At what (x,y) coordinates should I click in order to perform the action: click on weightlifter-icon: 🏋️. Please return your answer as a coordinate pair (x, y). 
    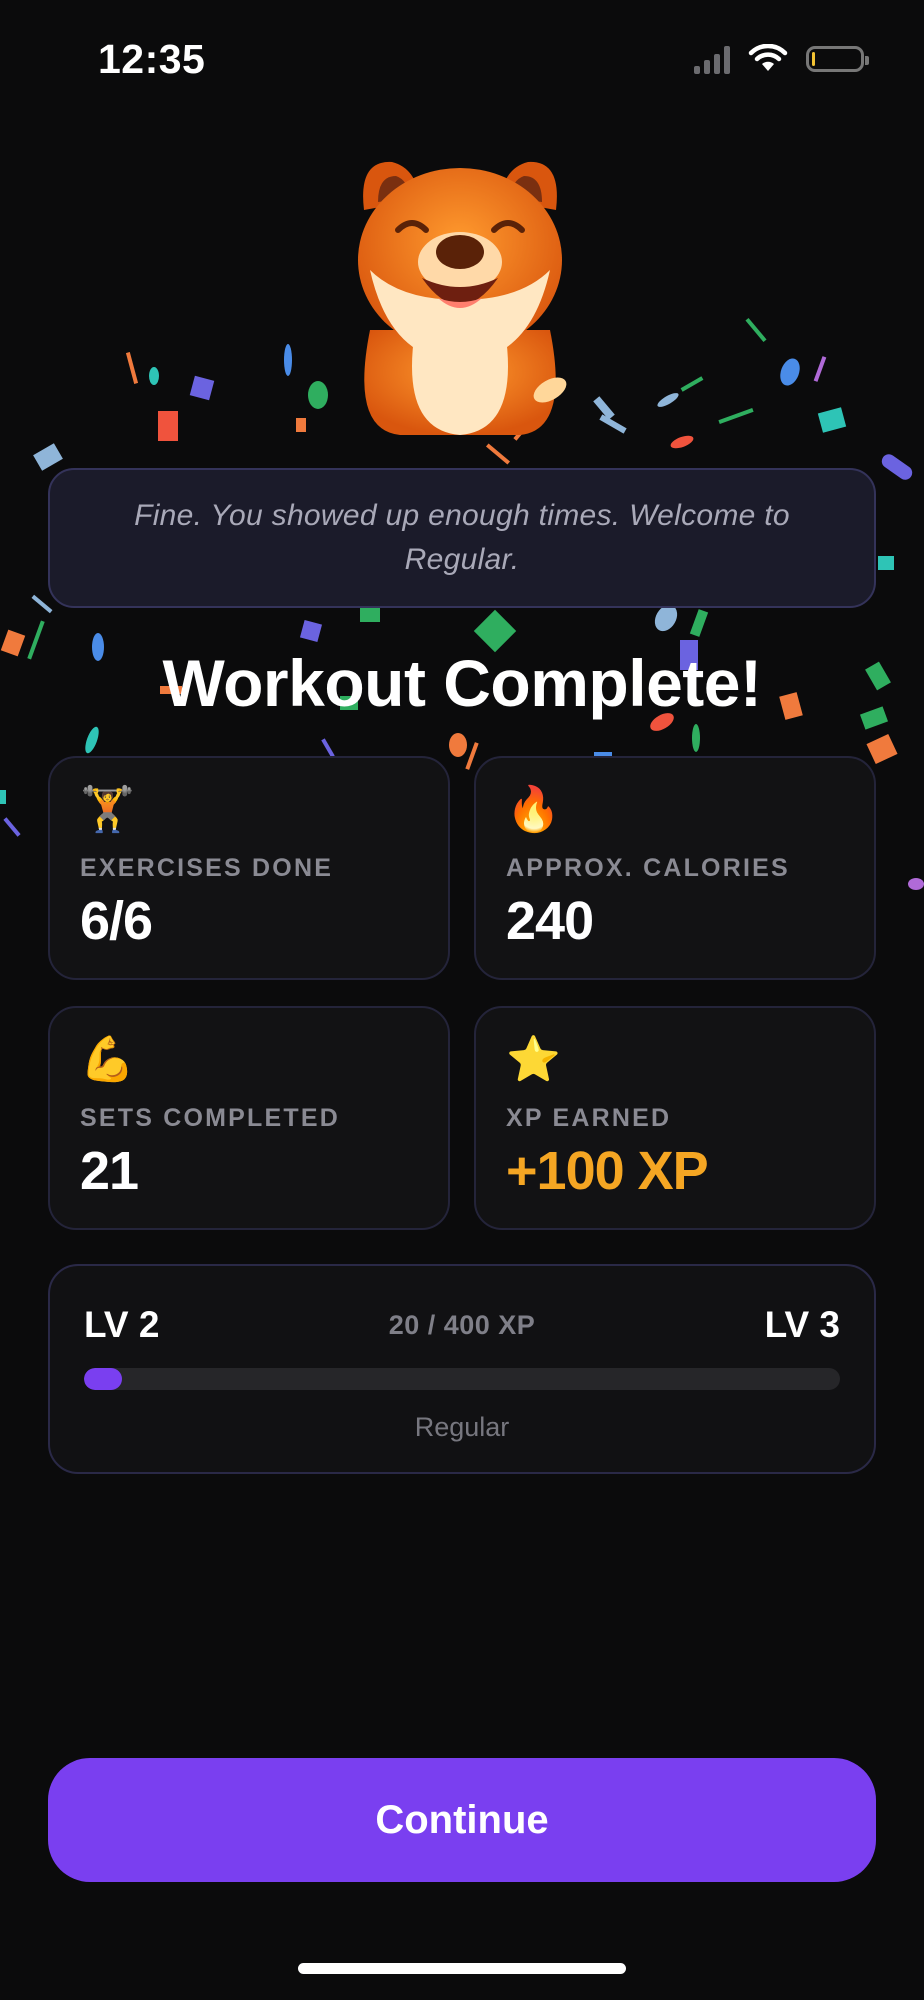
    Looking at the image, I should click on (107, 809).